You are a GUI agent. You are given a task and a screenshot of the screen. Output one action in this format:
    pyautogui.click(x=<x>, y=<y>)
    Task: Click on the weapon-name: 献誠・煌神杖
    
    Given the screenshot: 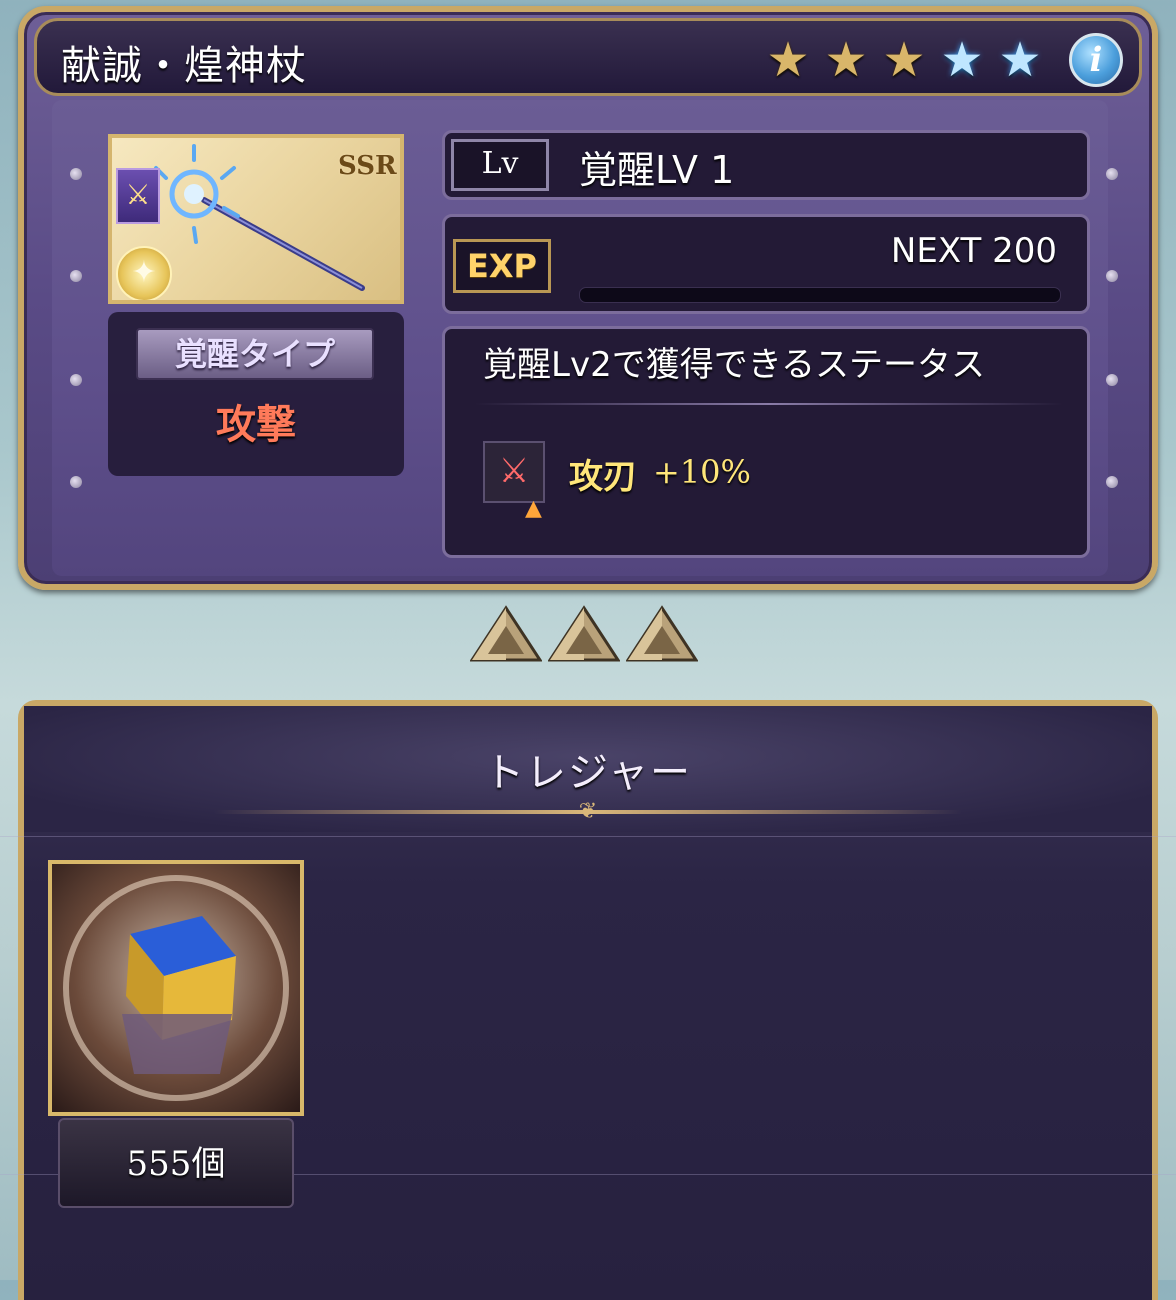 What is the action you would take?
    pyautogui.click(x=184, y=66)
    